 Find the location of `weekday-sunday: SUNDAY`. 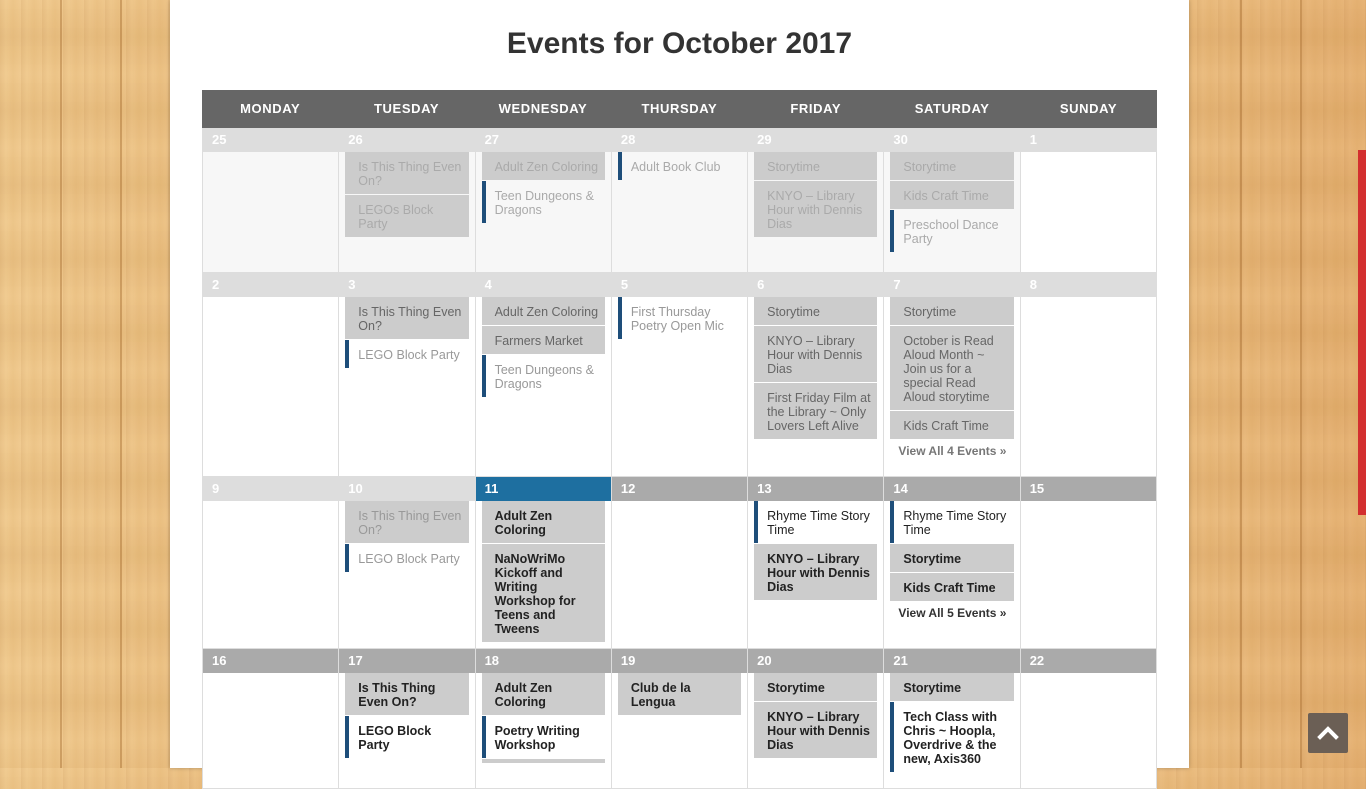

weekday-sunday: SUNDAY is located at coordinates (1088, 108).